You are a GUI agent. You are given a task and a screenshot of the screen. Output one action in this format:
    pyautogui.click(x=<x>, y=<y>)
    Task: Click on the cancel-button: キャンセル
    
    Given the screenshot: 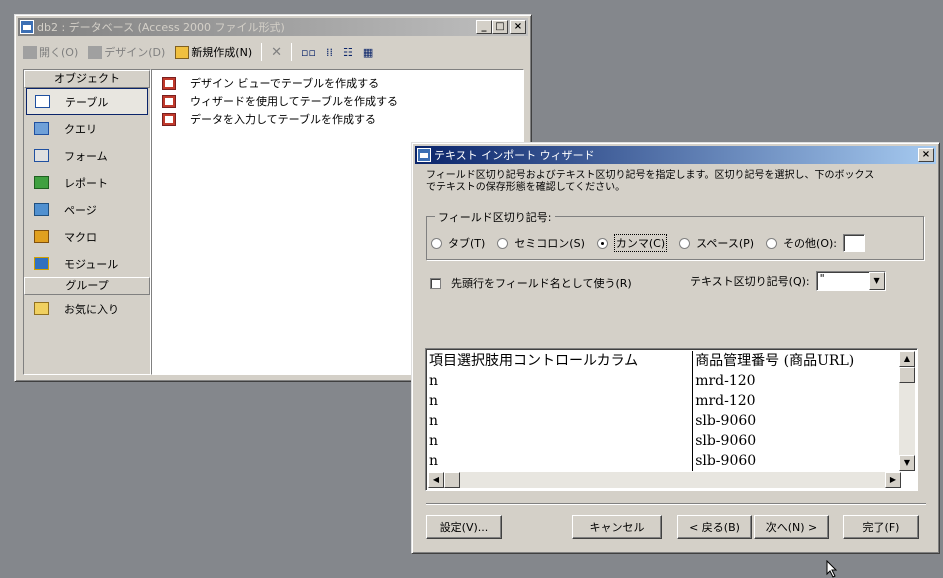 What is the action you would take?
    pyautogui.click(x=617, y=527)
    